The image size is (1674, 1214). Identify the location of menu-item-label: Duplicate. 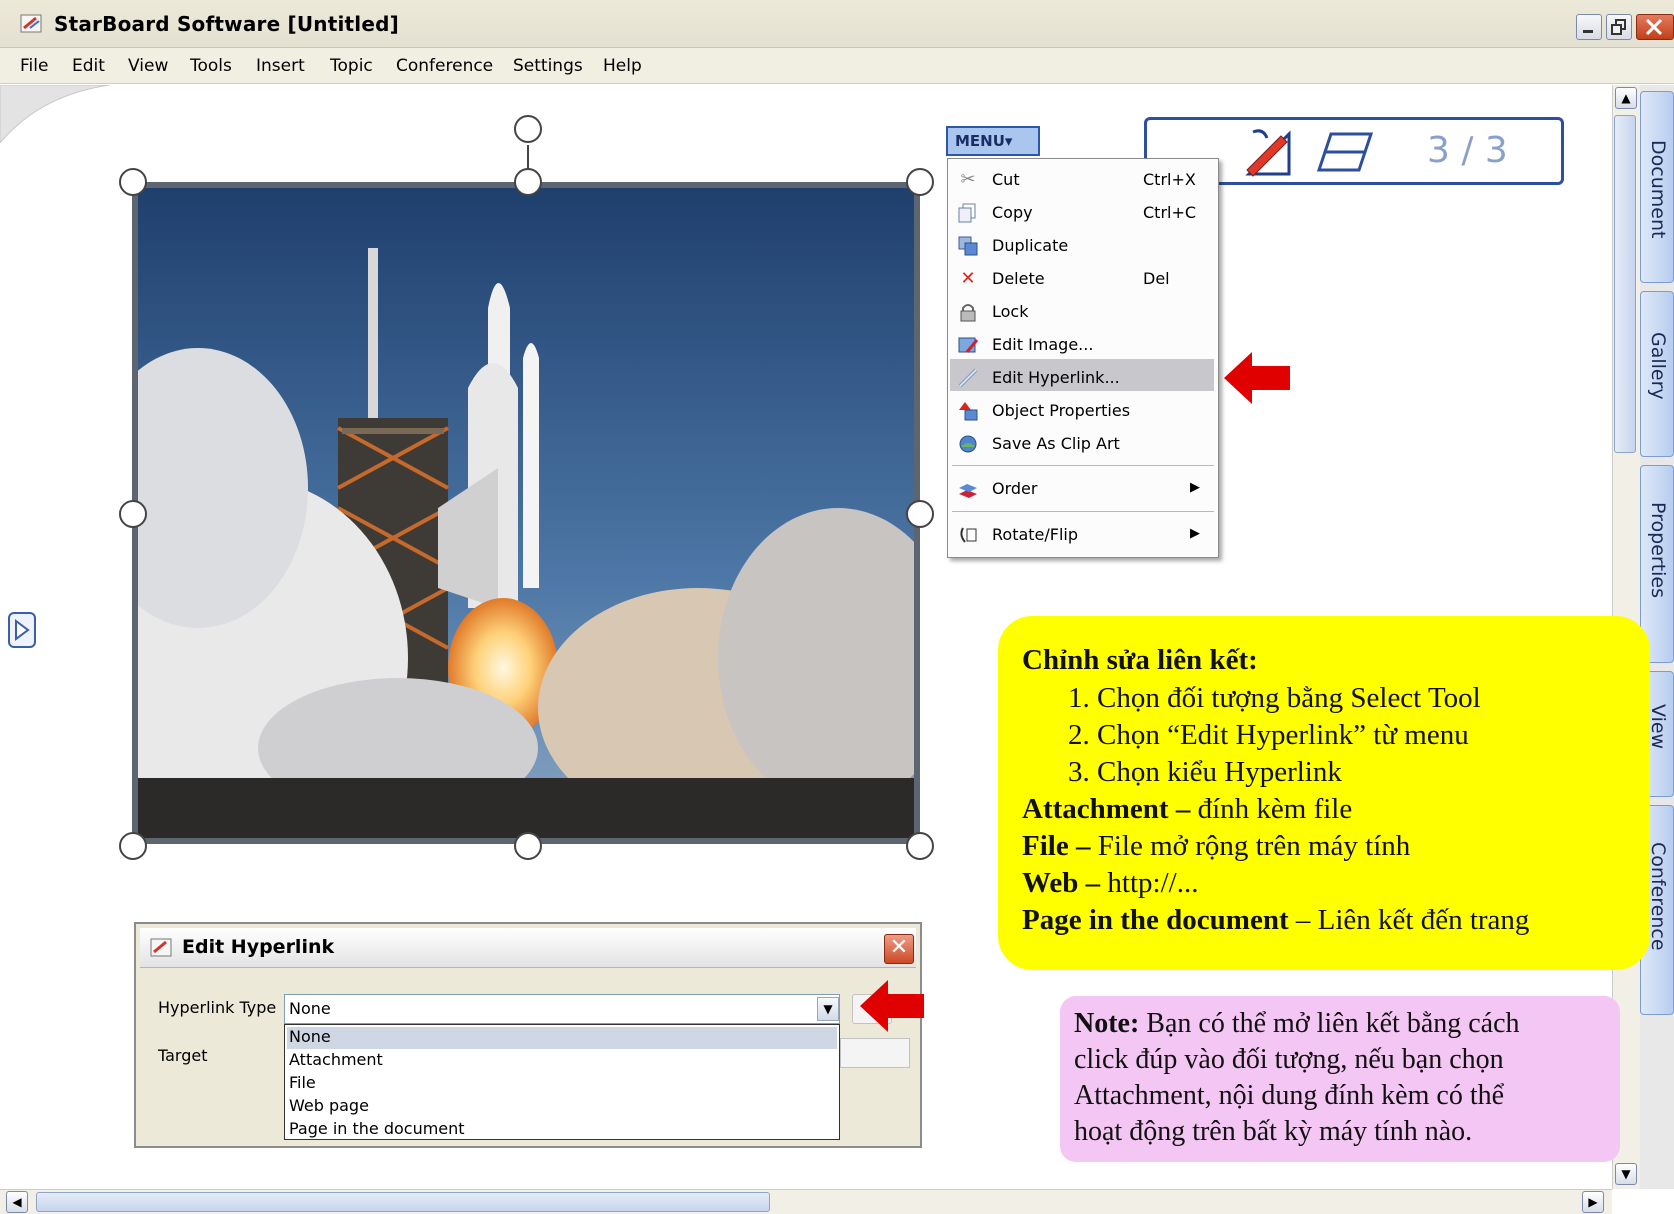
(1030, 245).